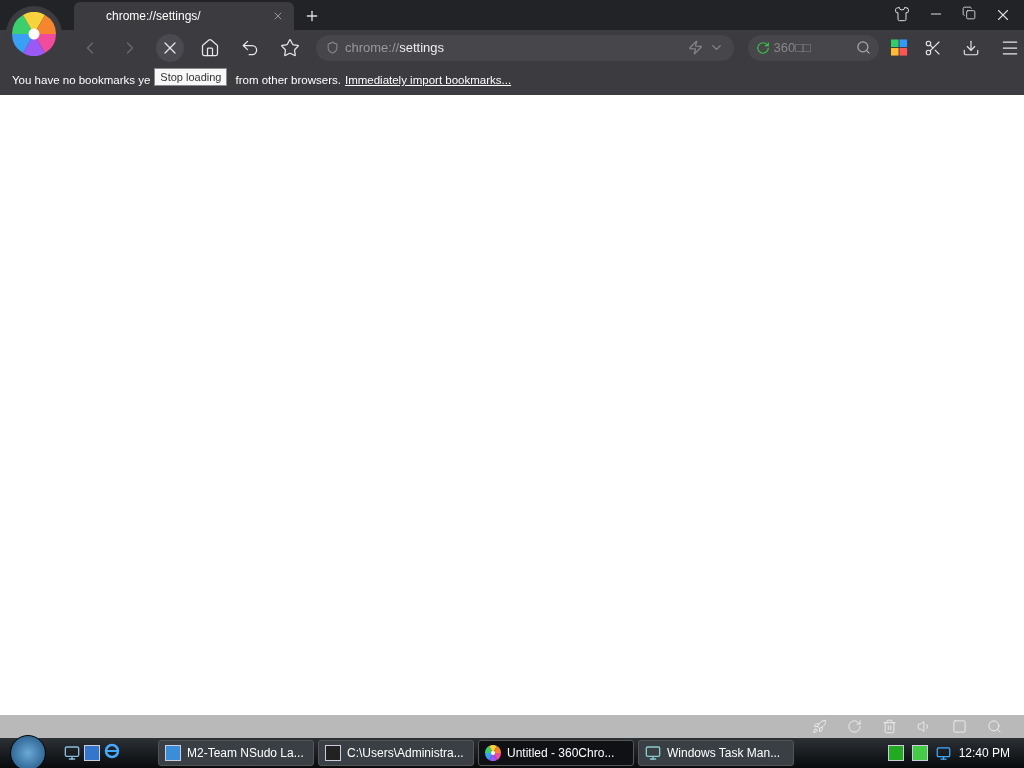 The image size is (1024, 768). Describe the element at coordinates (173, 753) in the screenshot. I see `app-icon` at that location.